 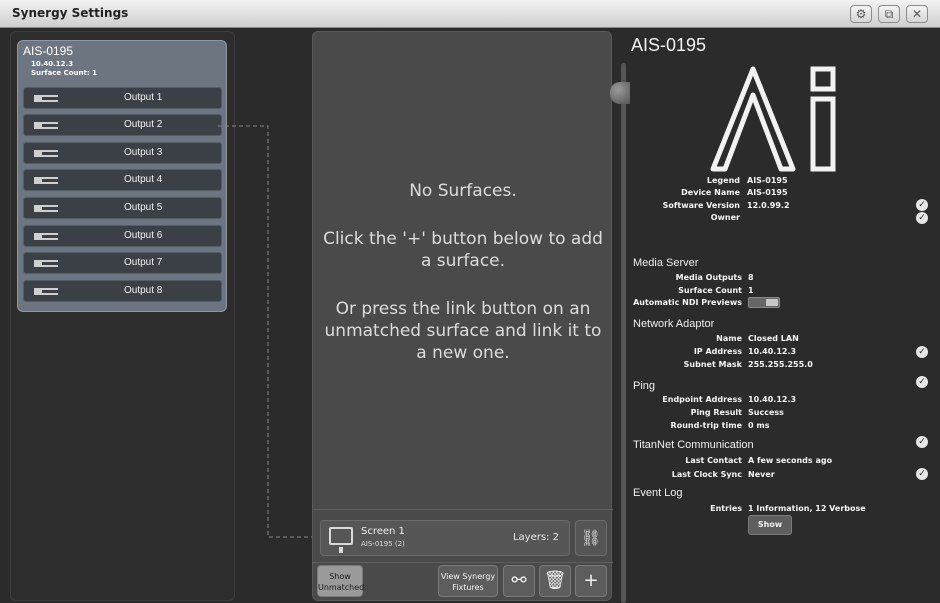 What do you see at coordinates (64, 73) in the screenshot?
I see `device-surface-count: Surface Count: 1` at bounding box center [64, 73].